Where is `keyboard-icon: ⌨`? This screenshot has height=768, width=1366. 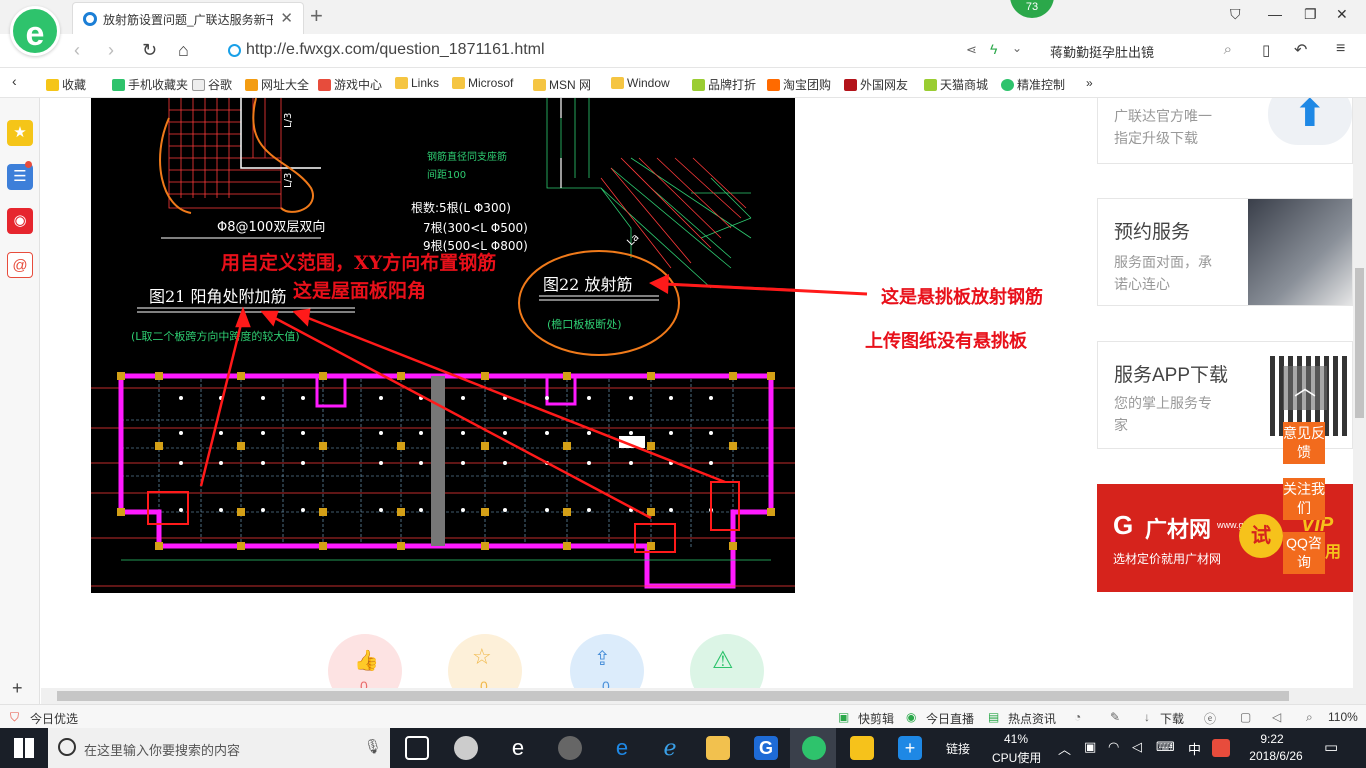 keyboard-icon: ⌨ is located at coordinates (1165, 747).